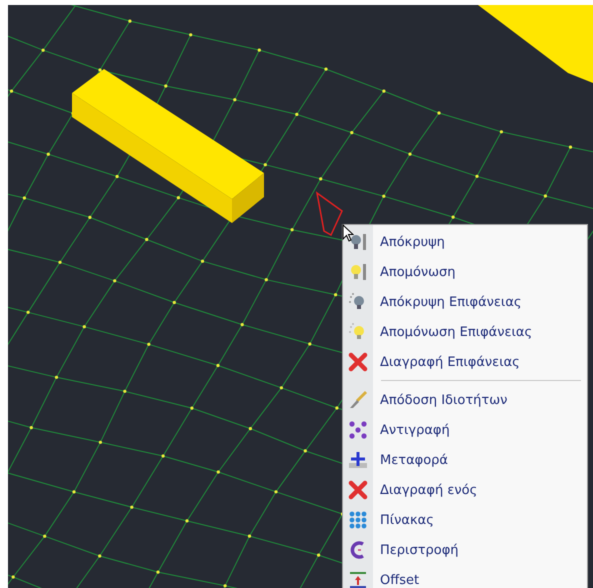 The image size is (593, 588). What do you see at coordinates (465, 576) in the screenshot?
I see `menu-item: Offset` at bounding box center [465, 576].